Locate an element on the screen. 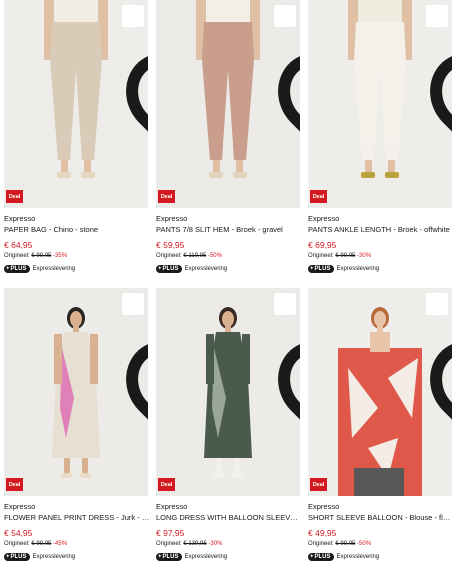 This screenshot has width=455, height=564. original-price-row: Origineel: € 139,95 -30% is located at coordinates (230, 544).